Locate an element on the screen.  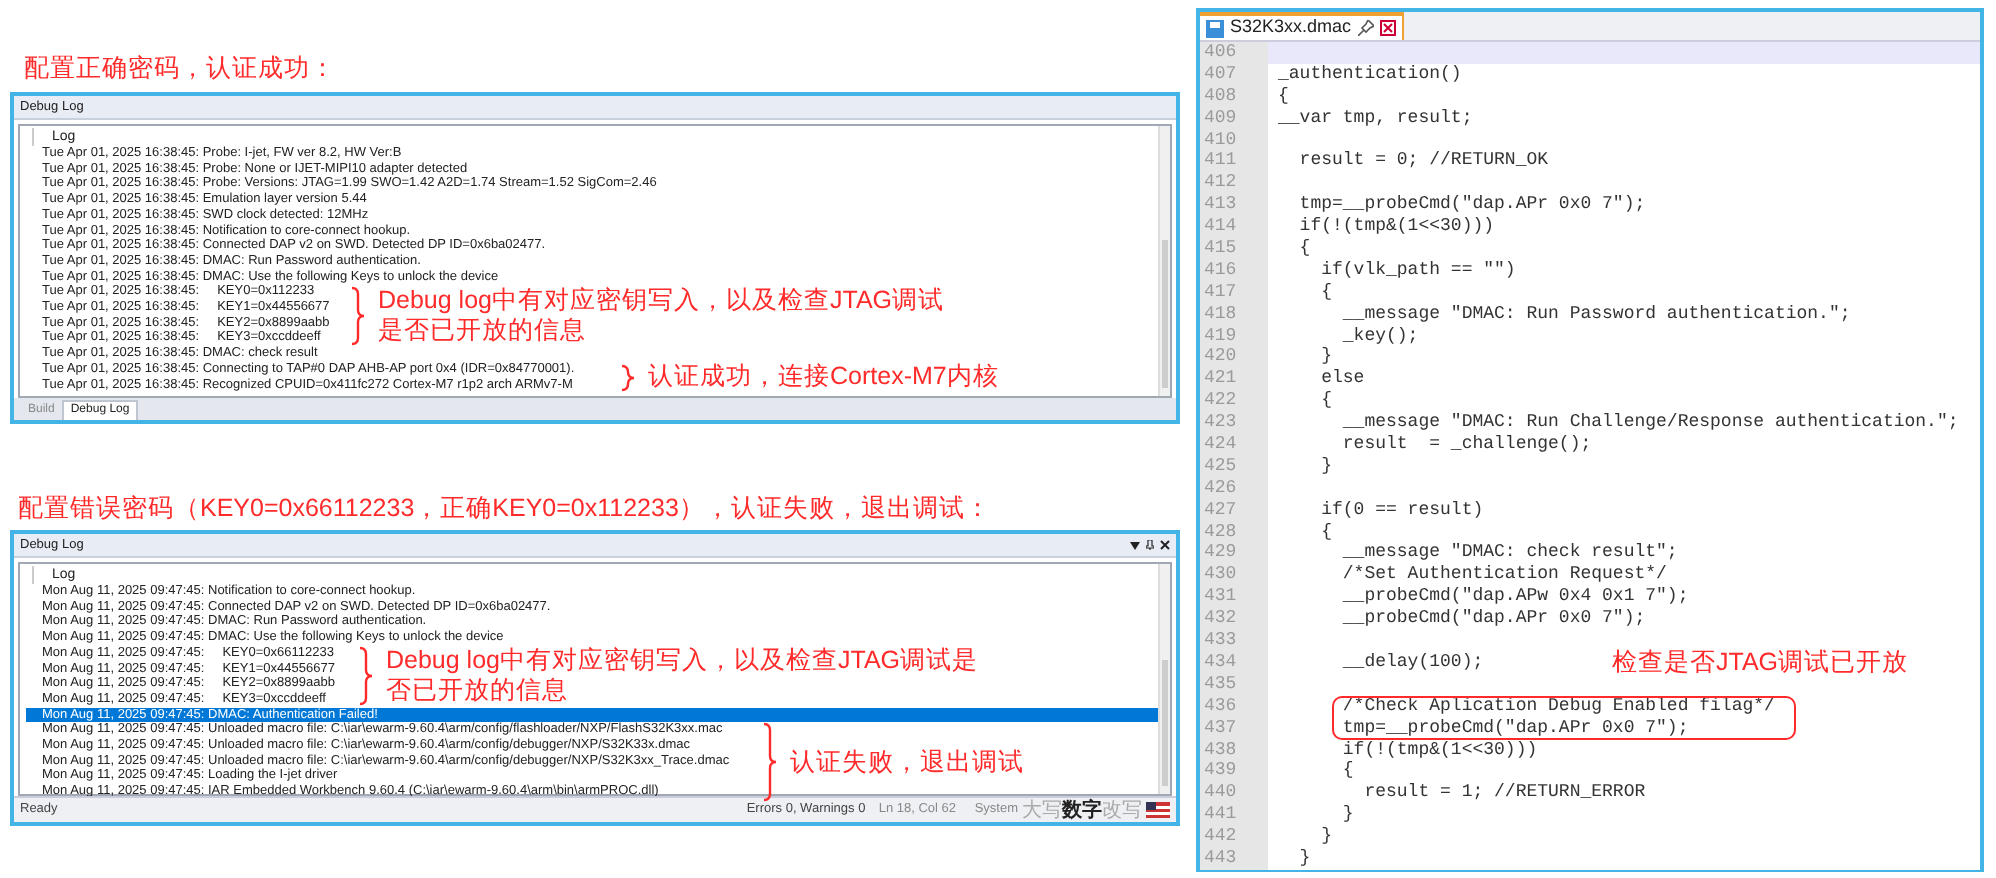
code-text: __probeCmd("dap.APw 0x4 0x1 7"); is located at coordinates (1514, 597).